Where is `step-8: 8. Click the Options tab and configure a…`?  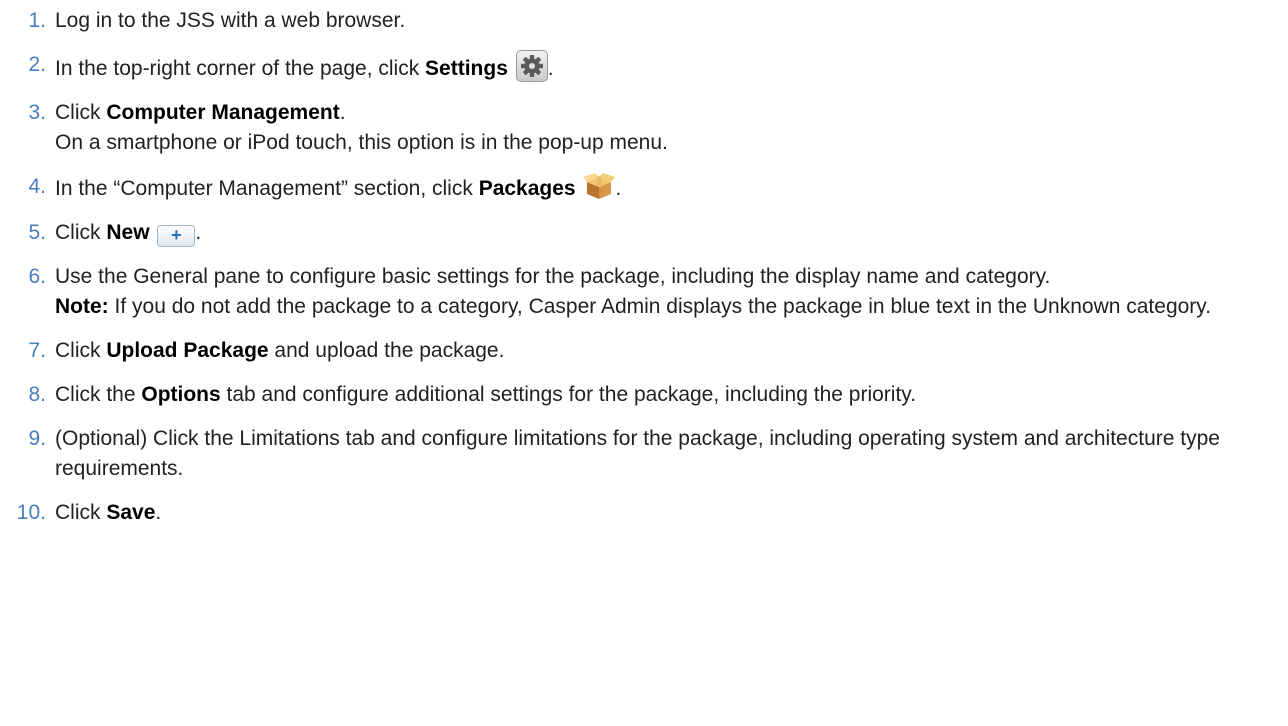
step-8: 8. Click the Options tab and configure a… is located at coordinates (644, 395).